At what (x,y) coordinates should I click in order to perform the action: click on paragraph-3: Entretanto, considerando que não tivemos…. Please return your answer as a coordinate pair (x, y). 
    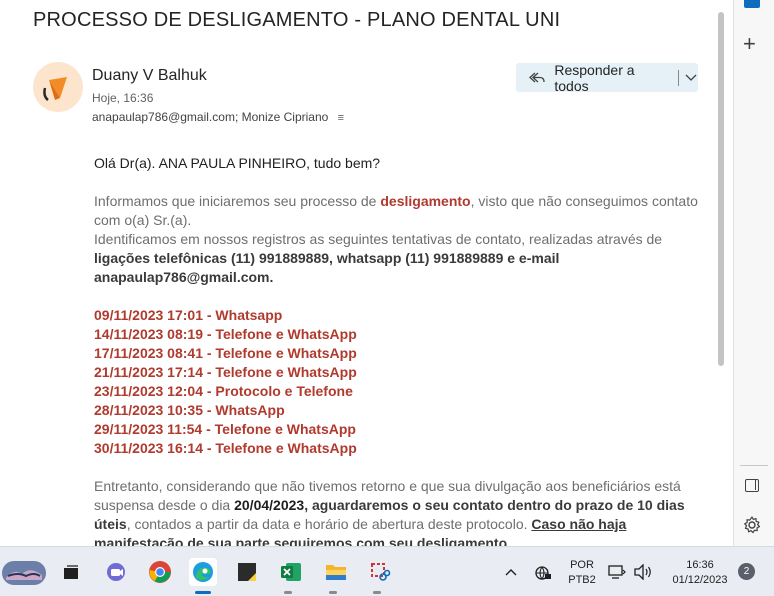
    Looking at the image, I should click on (399, 511).